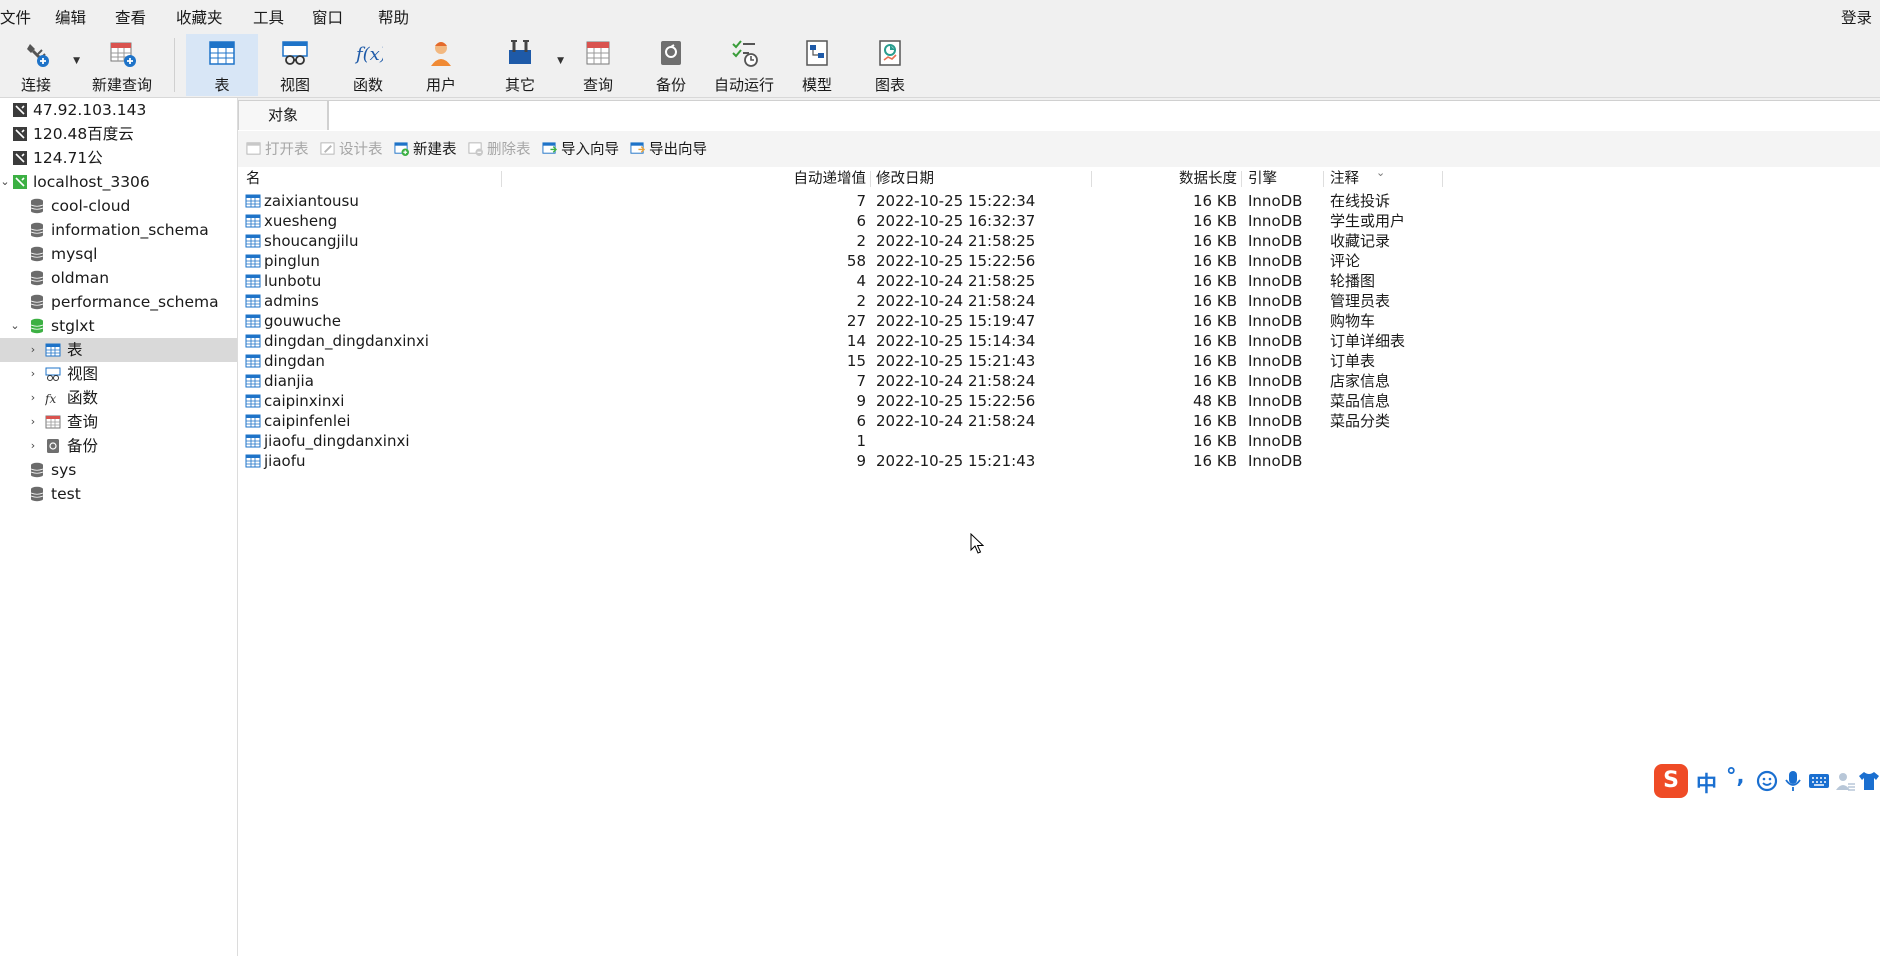 The height and width of the screenshot is (956, 1880). I want to click on tree-db-oldman: oldman, so click(118, 278).